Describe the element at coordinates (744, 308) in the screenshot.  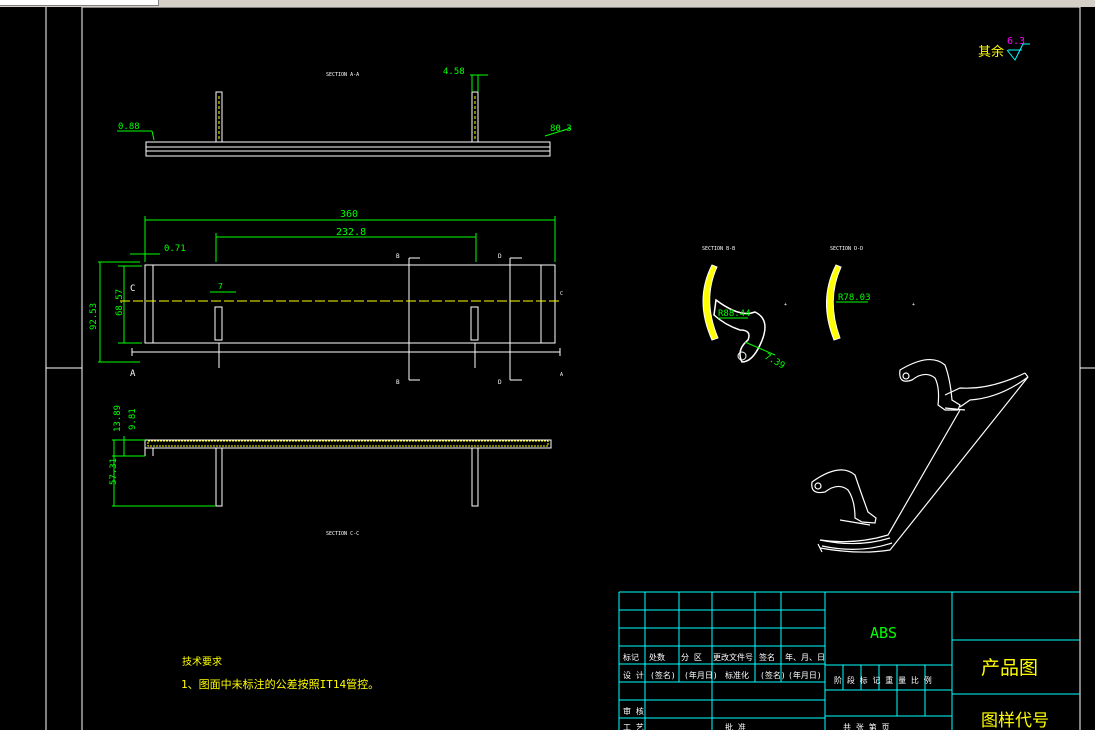
I see `section-b-b-view: SECTION B-B R88.44 7.39` at that location.